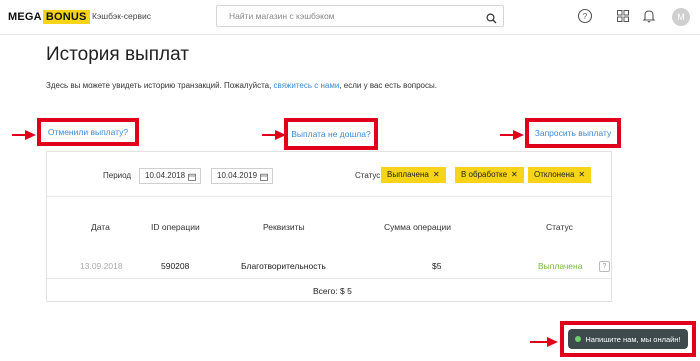 The height and width of the screenshot is (361, 700). What do you see at coordinates (560, 266) in the screenshot?
I see `row-status: Выплачена` at bounding box center [560, 266].